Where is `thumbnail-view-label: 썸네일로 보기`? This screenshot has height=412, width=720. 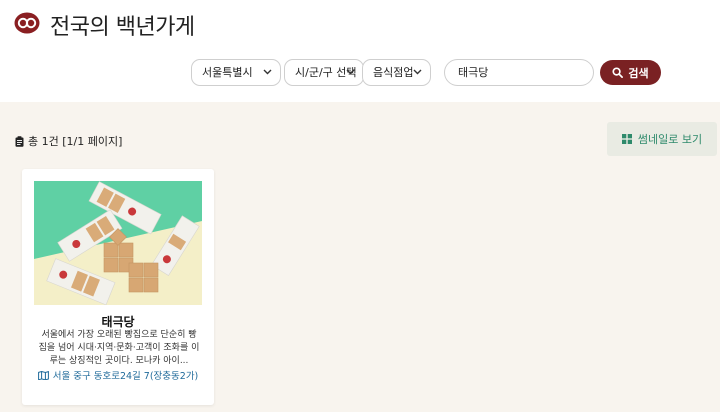 thumbnail-view-label: 썸네일로 보기 is located at coordinates (670, 139).